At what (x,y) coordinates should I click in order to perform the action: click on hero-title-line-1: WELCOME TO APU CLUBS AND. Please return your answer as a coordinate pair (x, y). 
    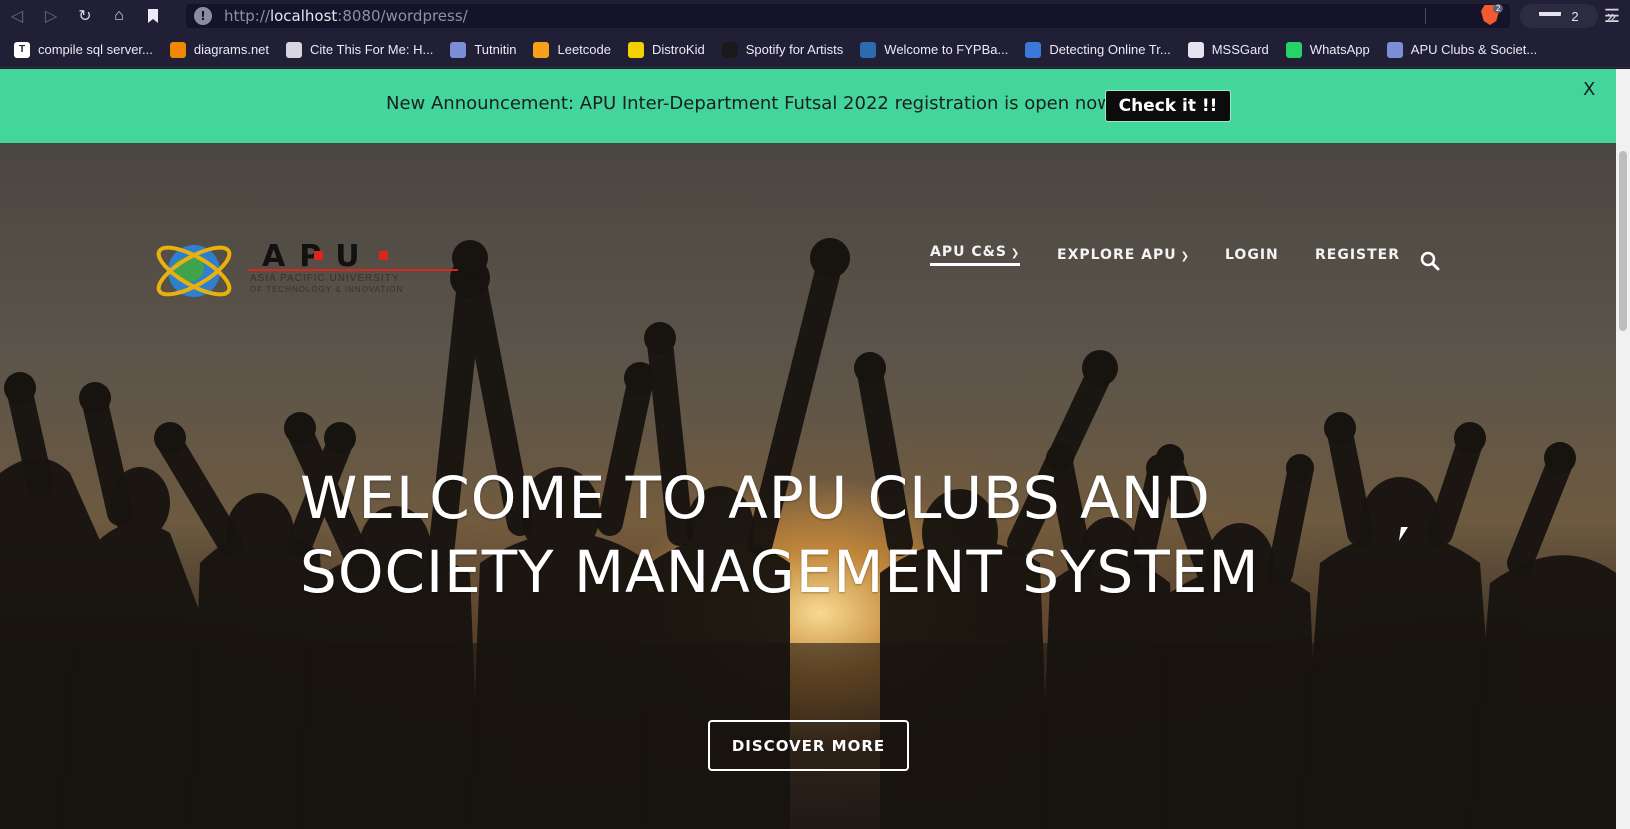
    Looking at the image, I should click on (755, 498).